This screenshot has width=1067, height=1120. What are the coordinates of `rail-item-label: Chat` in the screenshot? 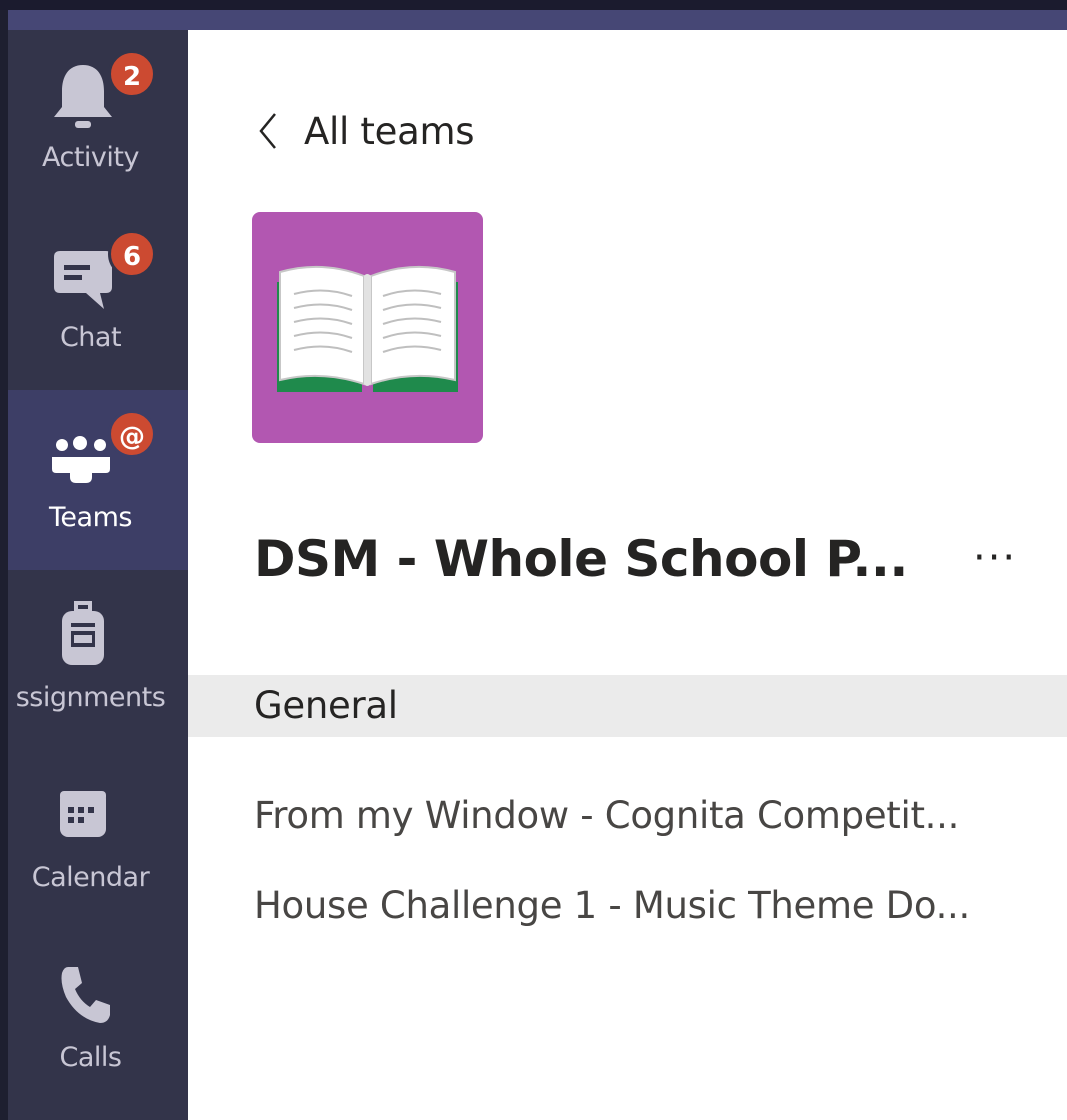 It's located at (90, 337).